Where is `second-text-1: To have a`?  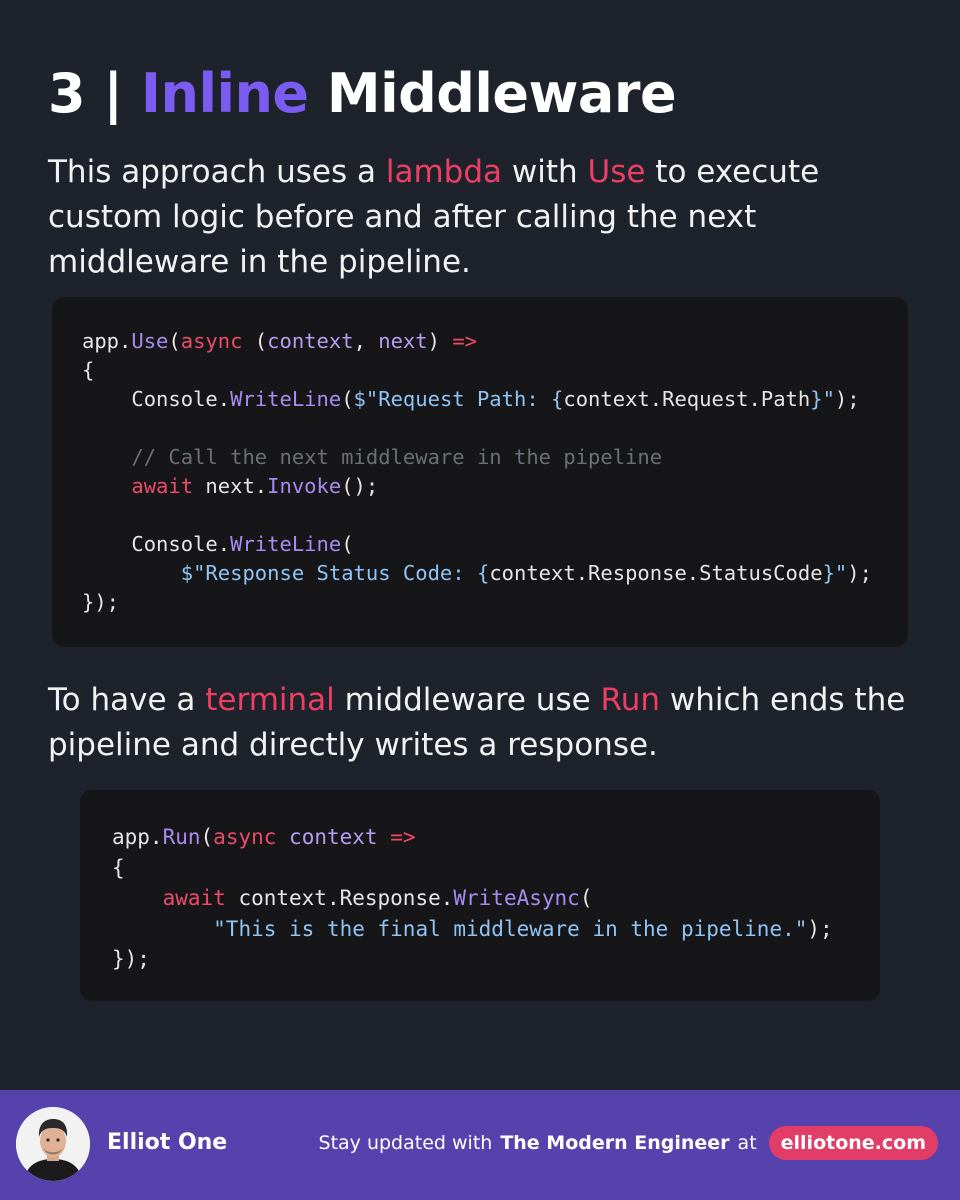 second-text-1: To have a is located at coordinates (127, 700).